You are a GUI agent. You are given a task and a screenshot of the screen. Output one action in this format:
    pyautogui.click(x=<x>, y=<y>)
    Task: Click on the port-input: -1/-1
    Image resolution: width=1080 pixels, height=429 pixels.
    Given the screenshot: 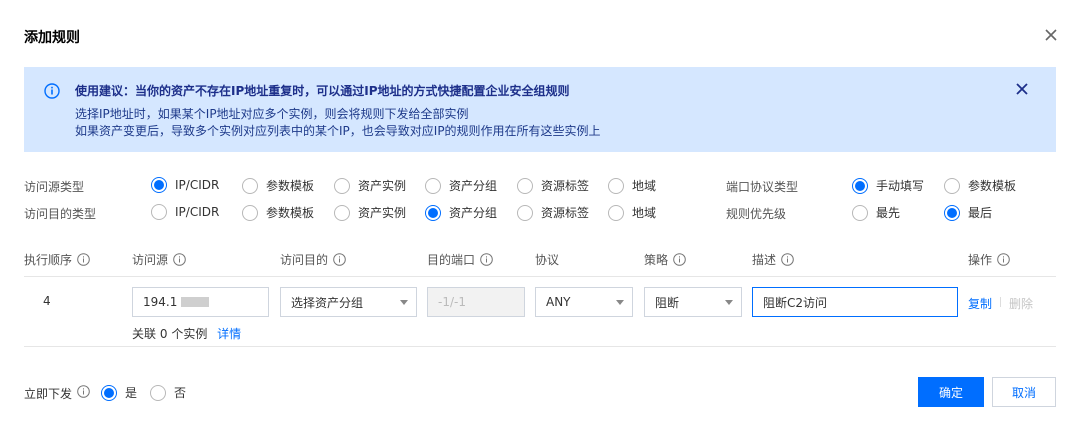 What is the action you would take?
    pyautogui.click(x=476, y=302)
    